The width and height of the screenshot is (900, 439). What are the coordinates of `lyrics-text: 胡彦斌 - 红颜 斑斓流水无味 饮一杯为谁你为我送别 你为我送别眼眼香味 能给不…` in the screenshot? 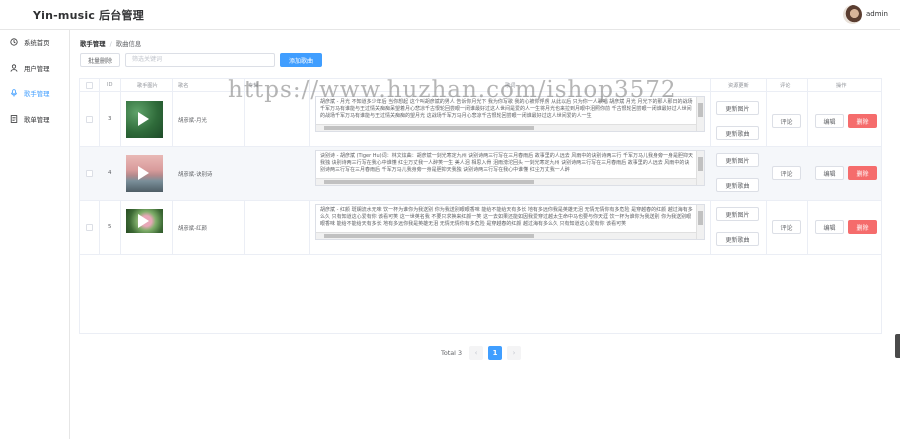 It's located at (506, 217).